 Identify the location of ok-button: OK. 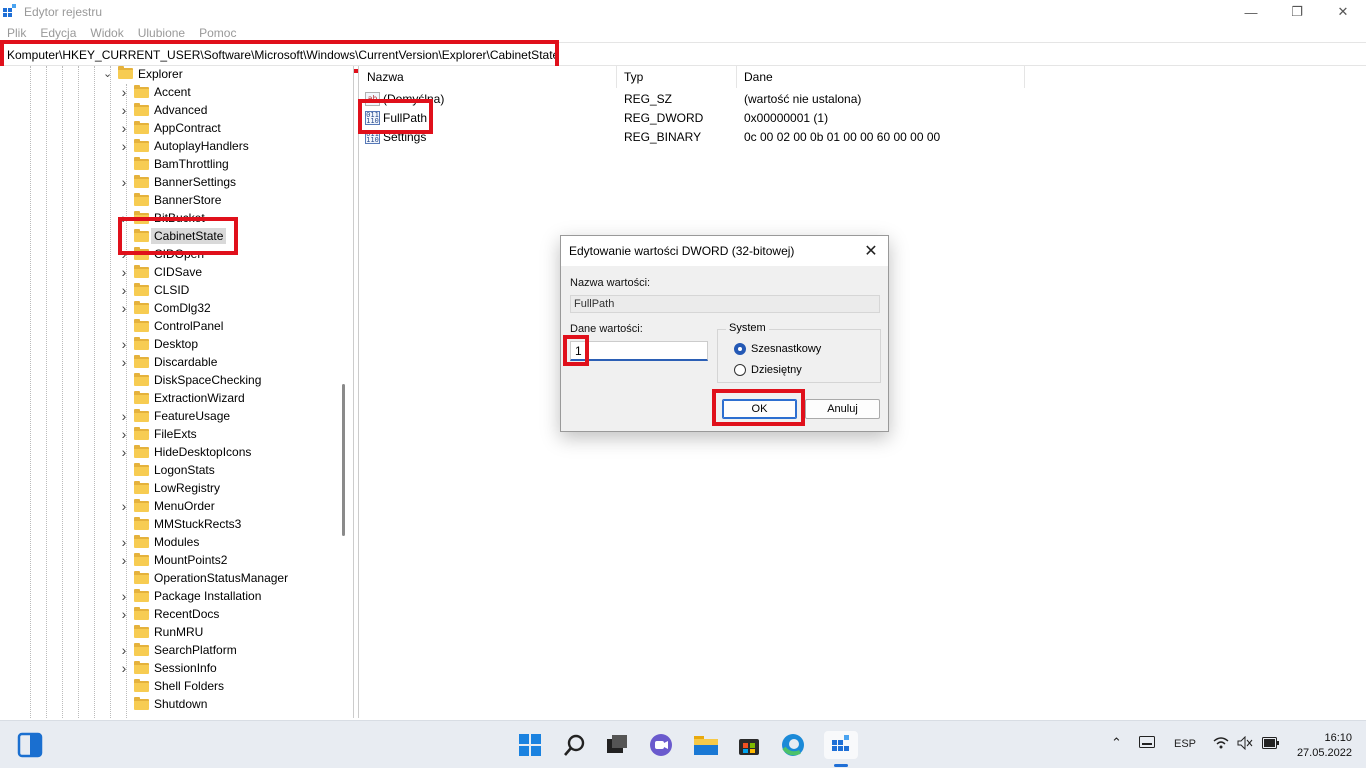
(759, 409).